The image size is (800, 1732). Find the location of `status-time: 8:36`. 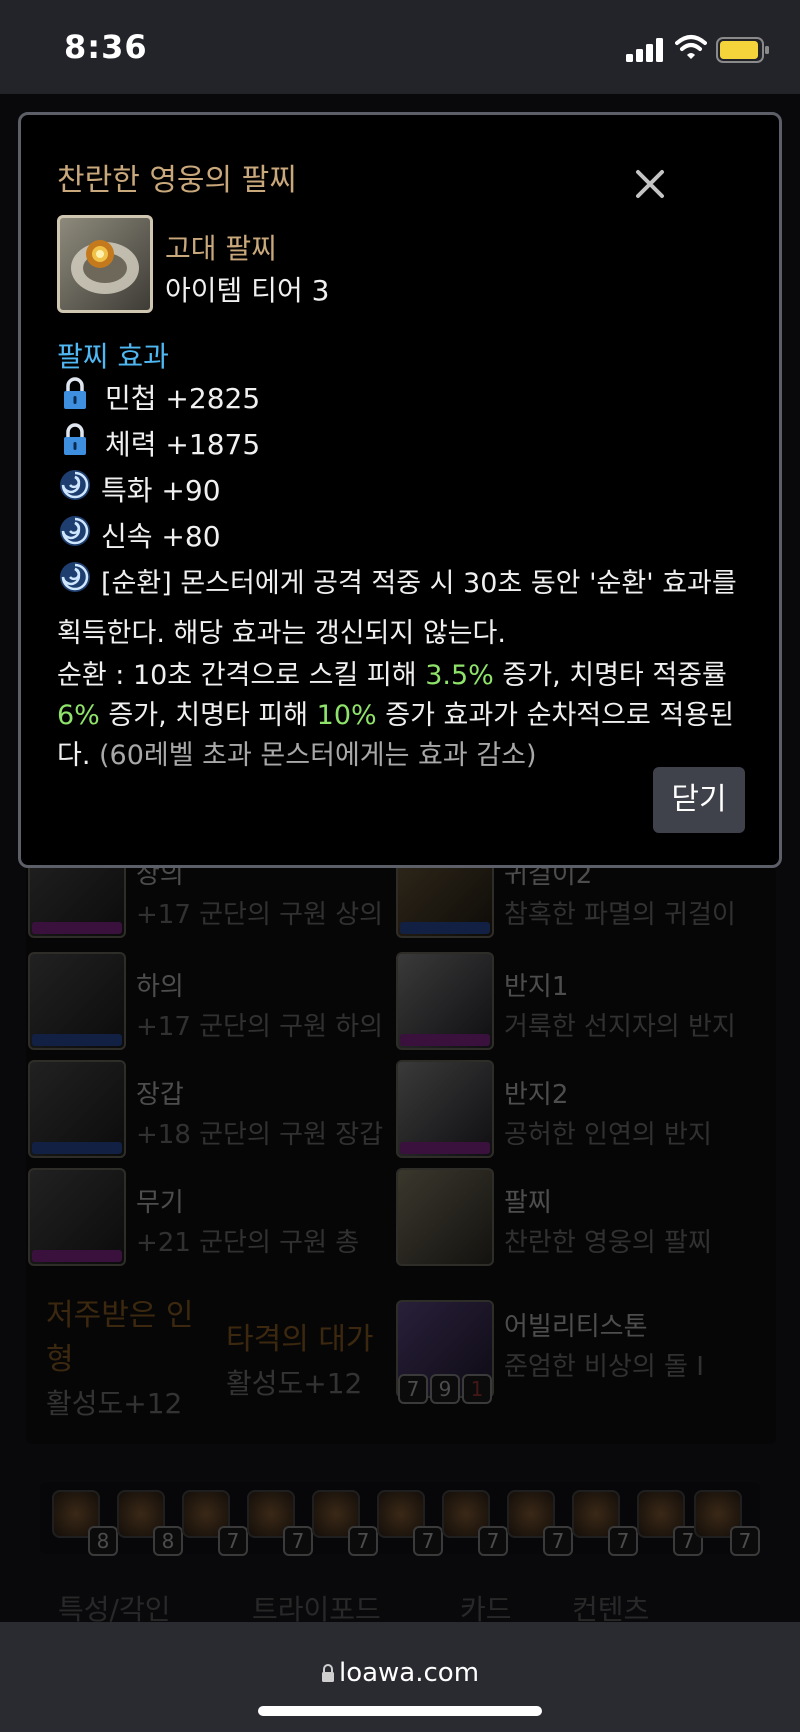

status-time: 8:36 is located at coordinates (106, 47).